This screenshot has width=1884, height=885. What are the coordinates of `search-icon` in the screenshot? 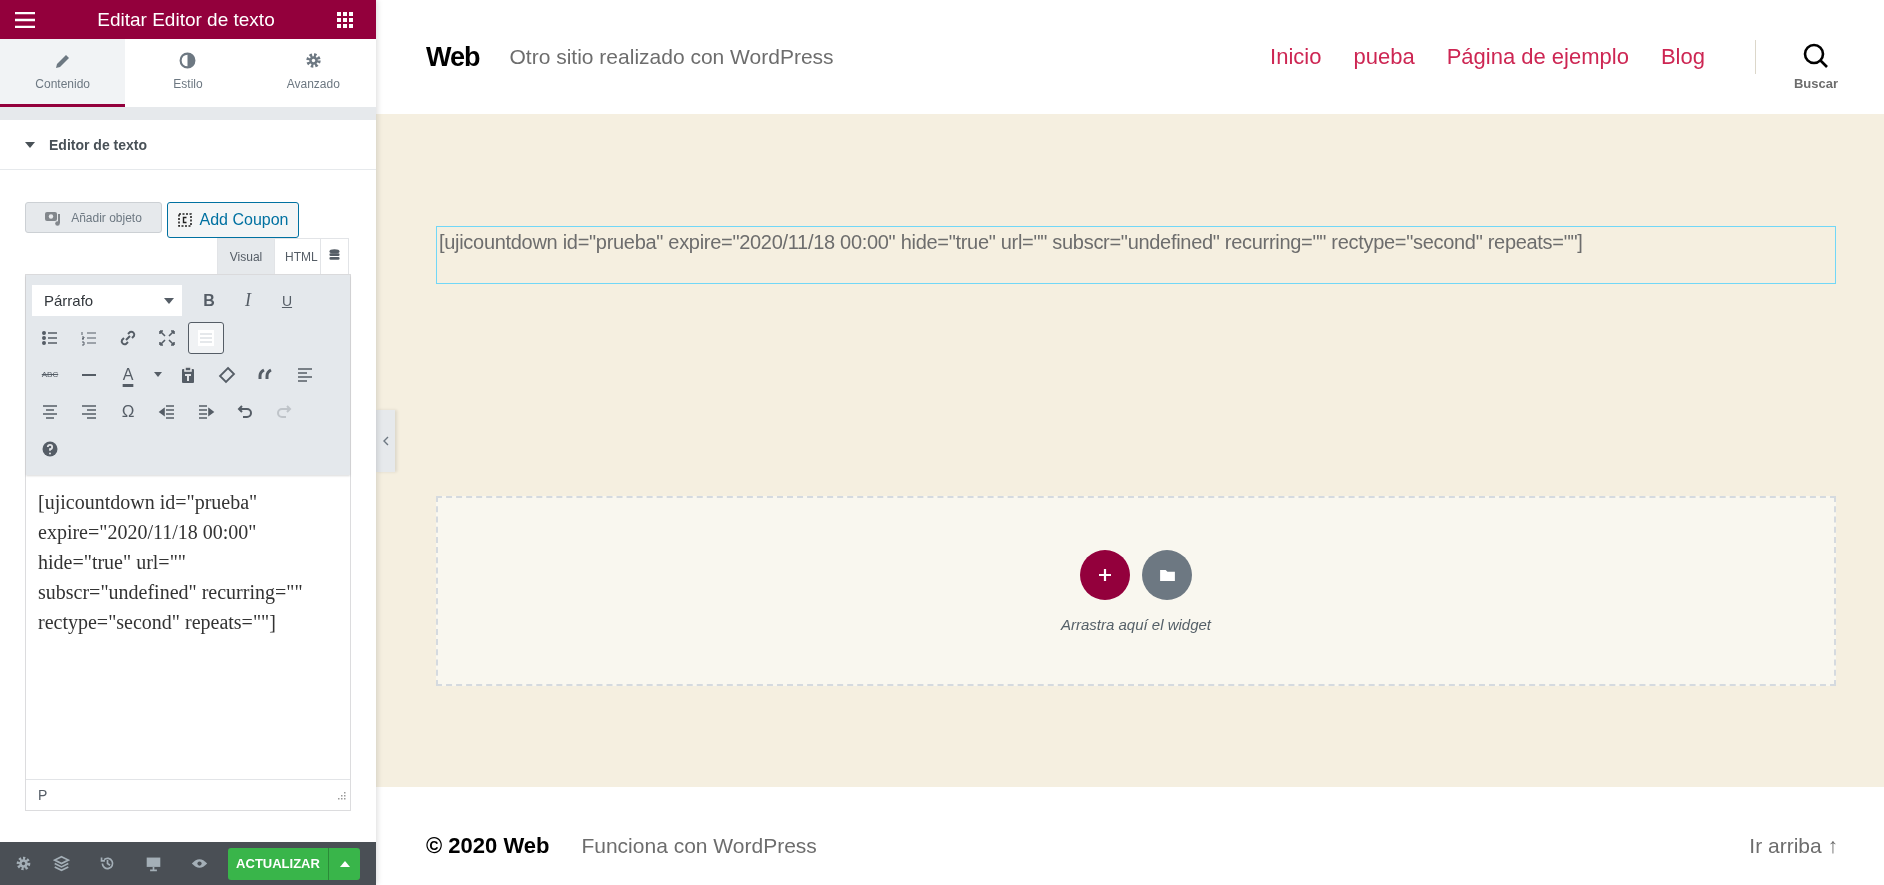 It's located at (1815, 56).